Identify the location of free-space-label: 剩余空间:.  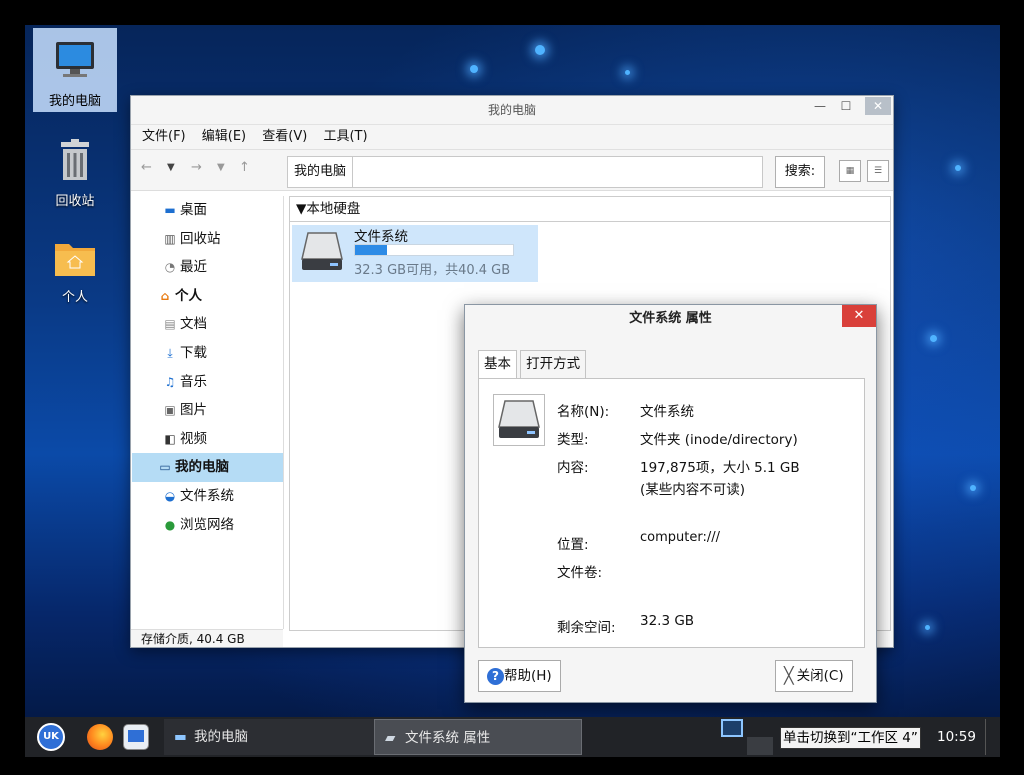
(586, 628).